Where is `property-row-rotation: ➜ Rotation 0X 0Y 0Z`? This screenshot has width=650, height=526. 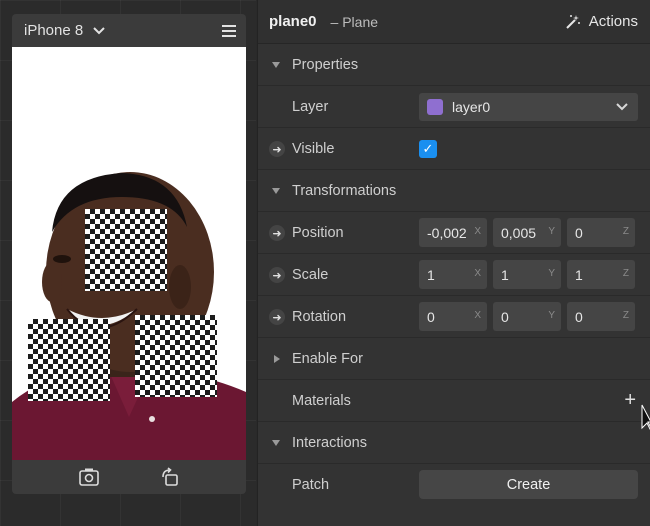
property-row-rotation: ➜ Rotation 0X 0Y 0Z is located at coordinates (454, 317).